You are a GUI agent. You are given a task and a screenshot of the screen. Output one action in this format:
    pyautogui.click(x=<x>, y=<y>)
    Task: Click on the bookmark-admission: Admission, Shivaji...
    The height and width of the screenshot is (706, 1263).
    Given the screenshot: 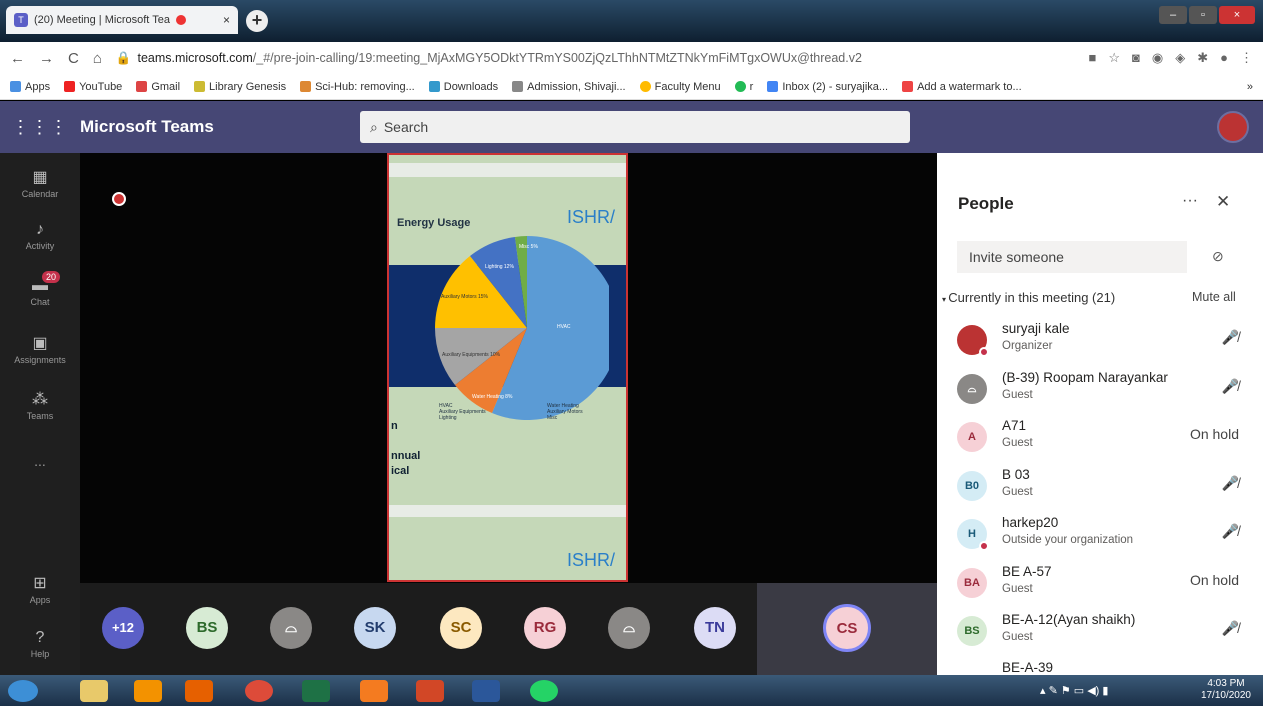 What is the action you would take?
    pyautogui.click(x=569, y=87)
    